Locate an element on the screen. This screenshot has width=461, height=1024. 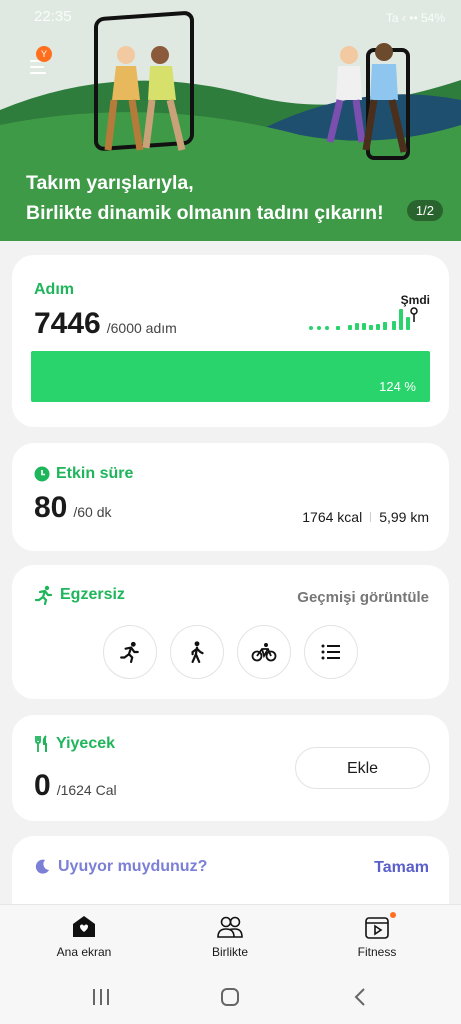
active-value-row: 80 /60 dk is located at coordinates (73, 508).